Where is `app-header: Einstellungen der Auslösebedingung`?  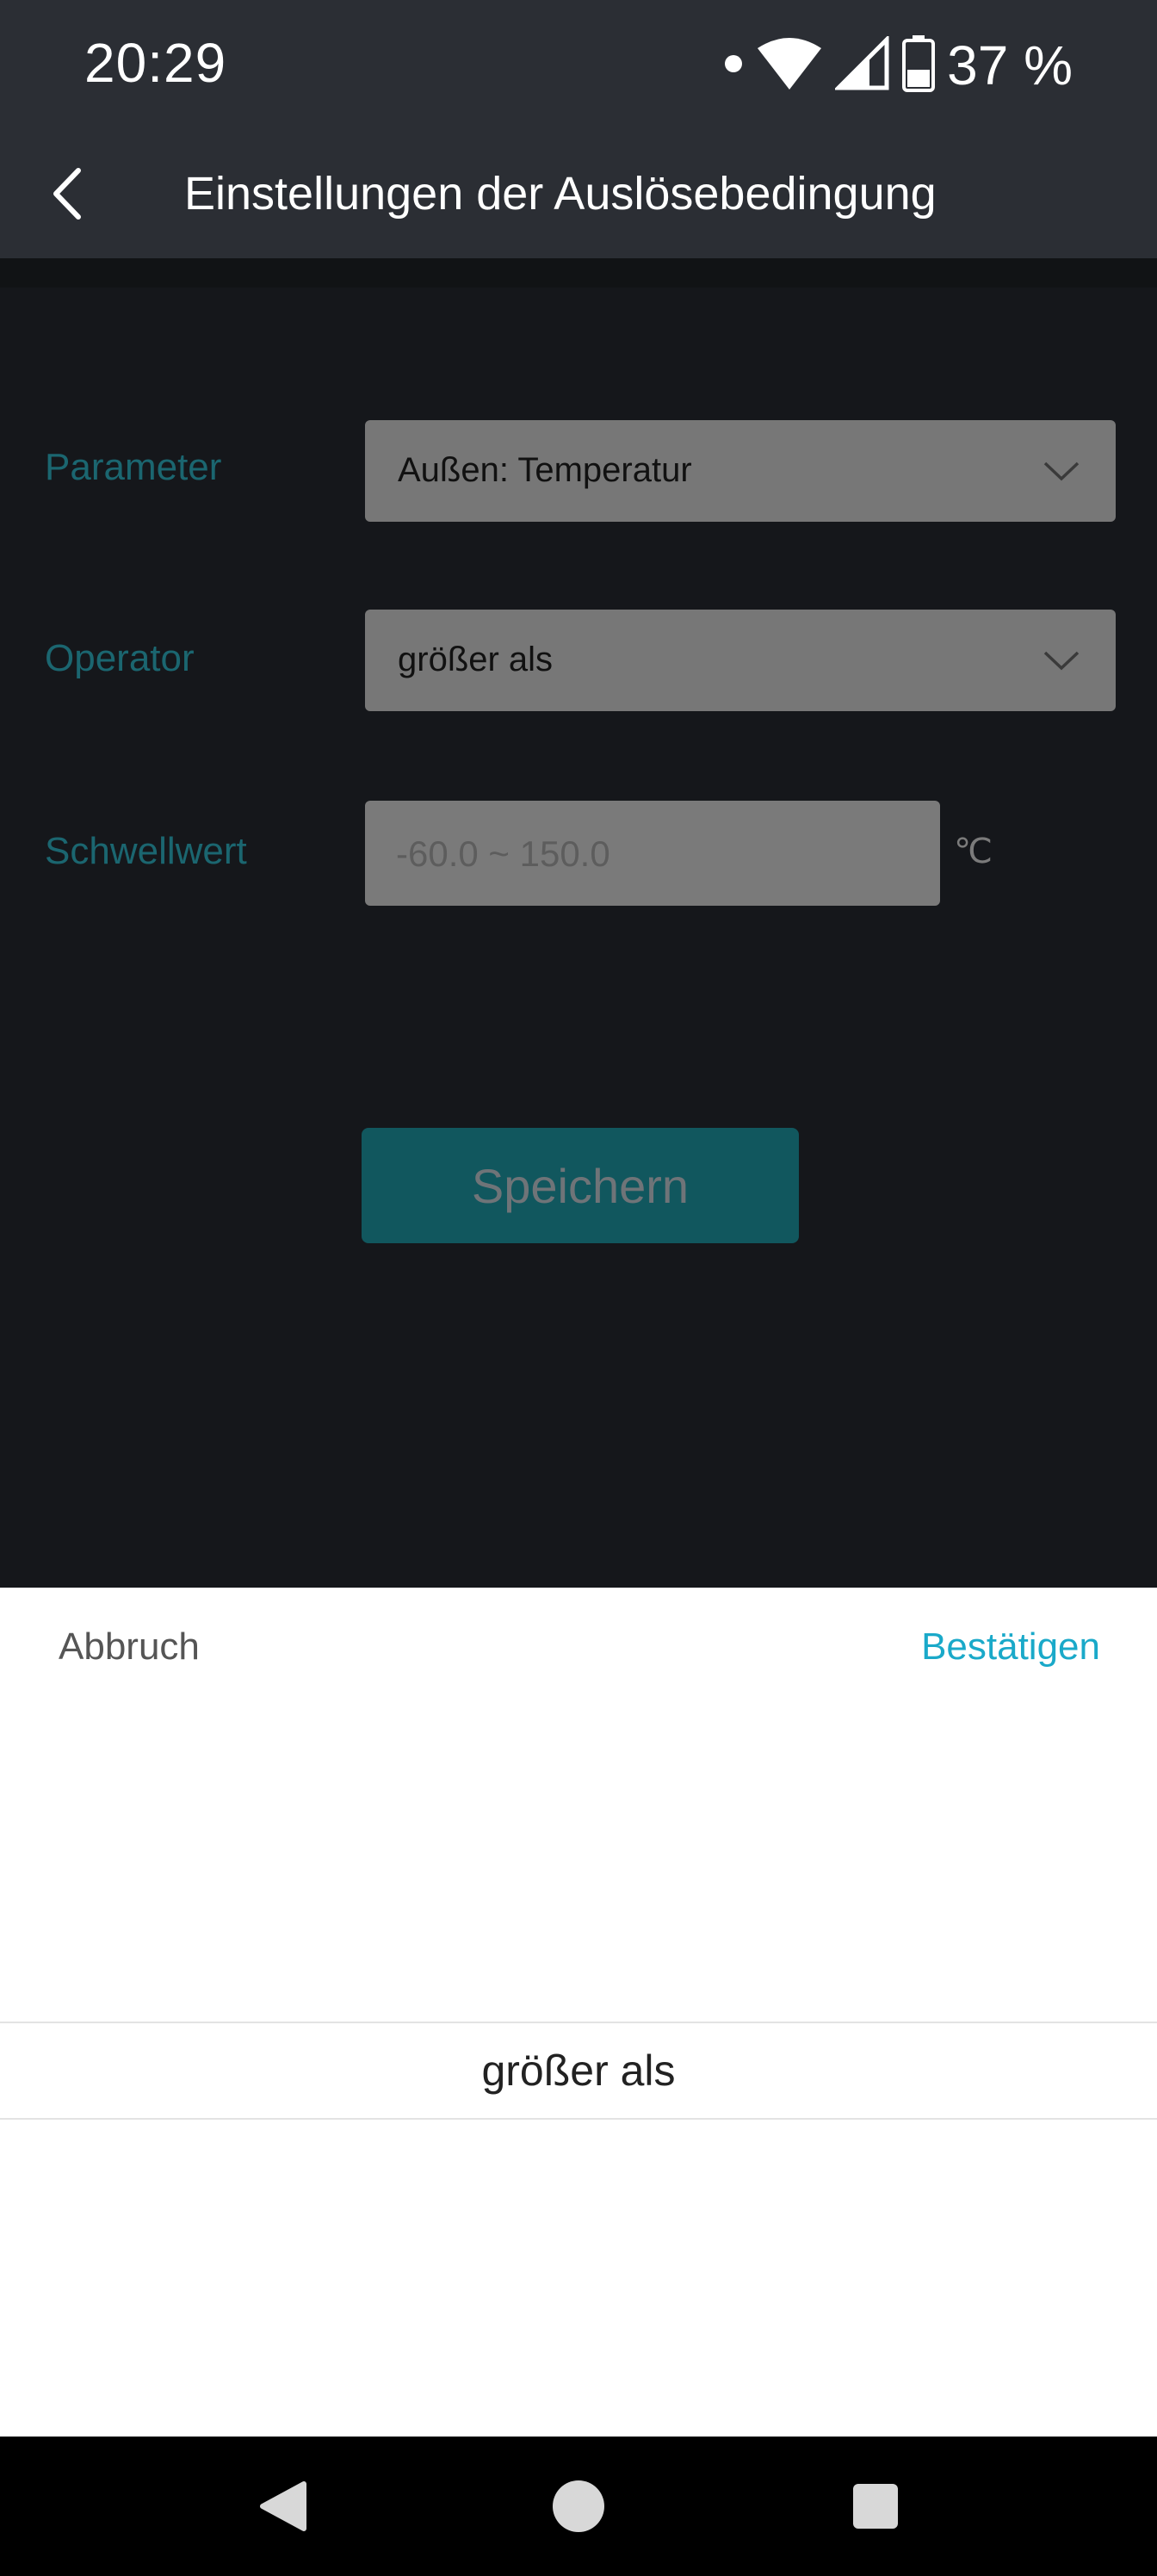 app-header: Einstellungen der Auslösebedingung is located at coordinates (579, 193).